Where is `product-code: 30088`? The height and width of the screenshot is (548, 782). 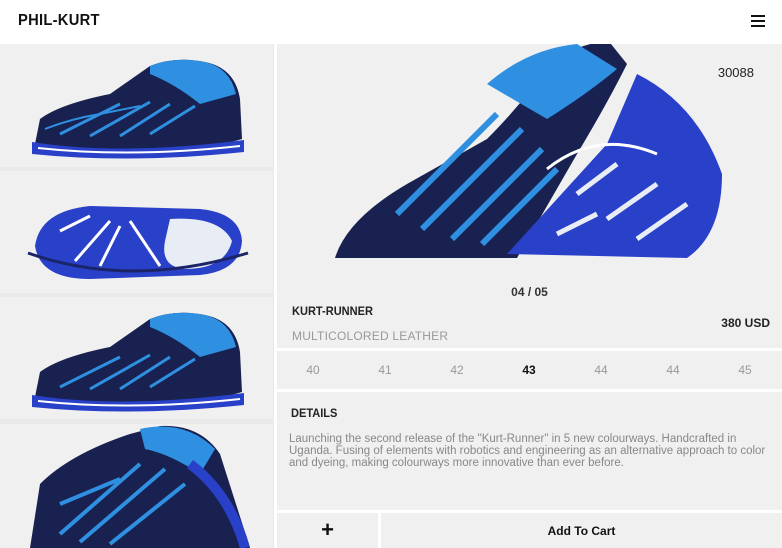 product-code: 30088 is located at coordinates (735, 72).